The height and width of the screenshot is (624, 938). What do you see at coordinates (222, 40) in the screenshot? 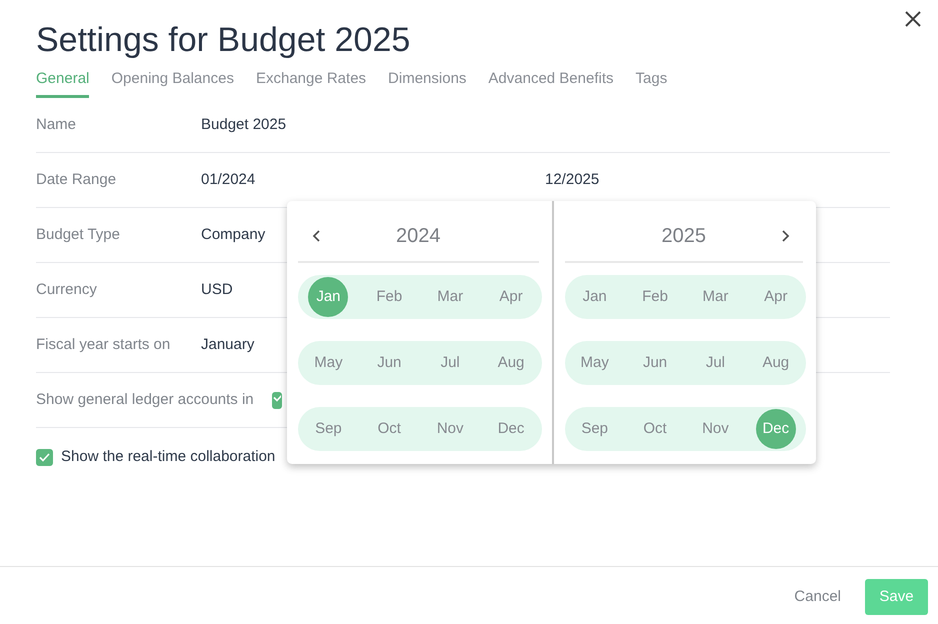
I see `dialog-title: Settings for Budget 2025` at bounding box center [222, 40].